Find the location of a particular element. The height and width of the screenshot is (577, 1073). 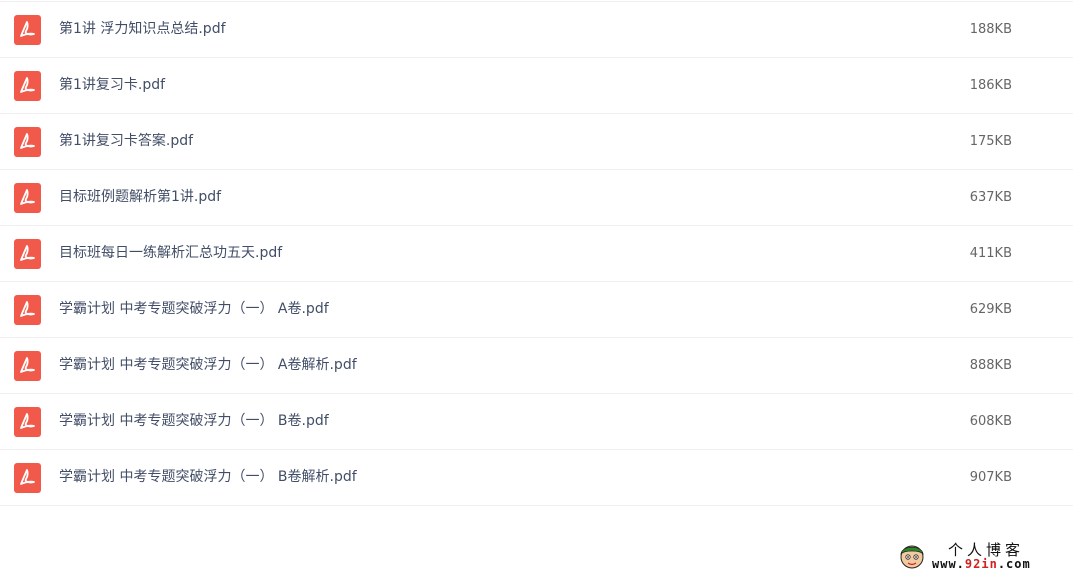

file-size: 888KB is located at coordinates (990, 365).